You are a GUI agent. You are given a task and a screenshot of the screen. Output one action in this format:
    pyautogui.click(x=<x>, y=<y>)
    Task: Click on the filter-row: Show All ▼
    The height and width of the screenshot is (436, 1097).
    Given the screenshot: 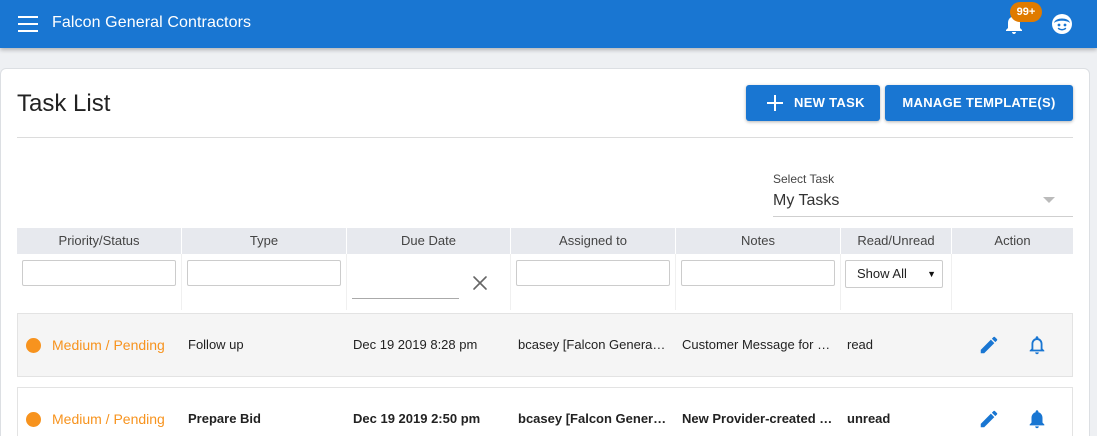 What is the action you would take?
    pyautogui.click(x=545, y=282)
    